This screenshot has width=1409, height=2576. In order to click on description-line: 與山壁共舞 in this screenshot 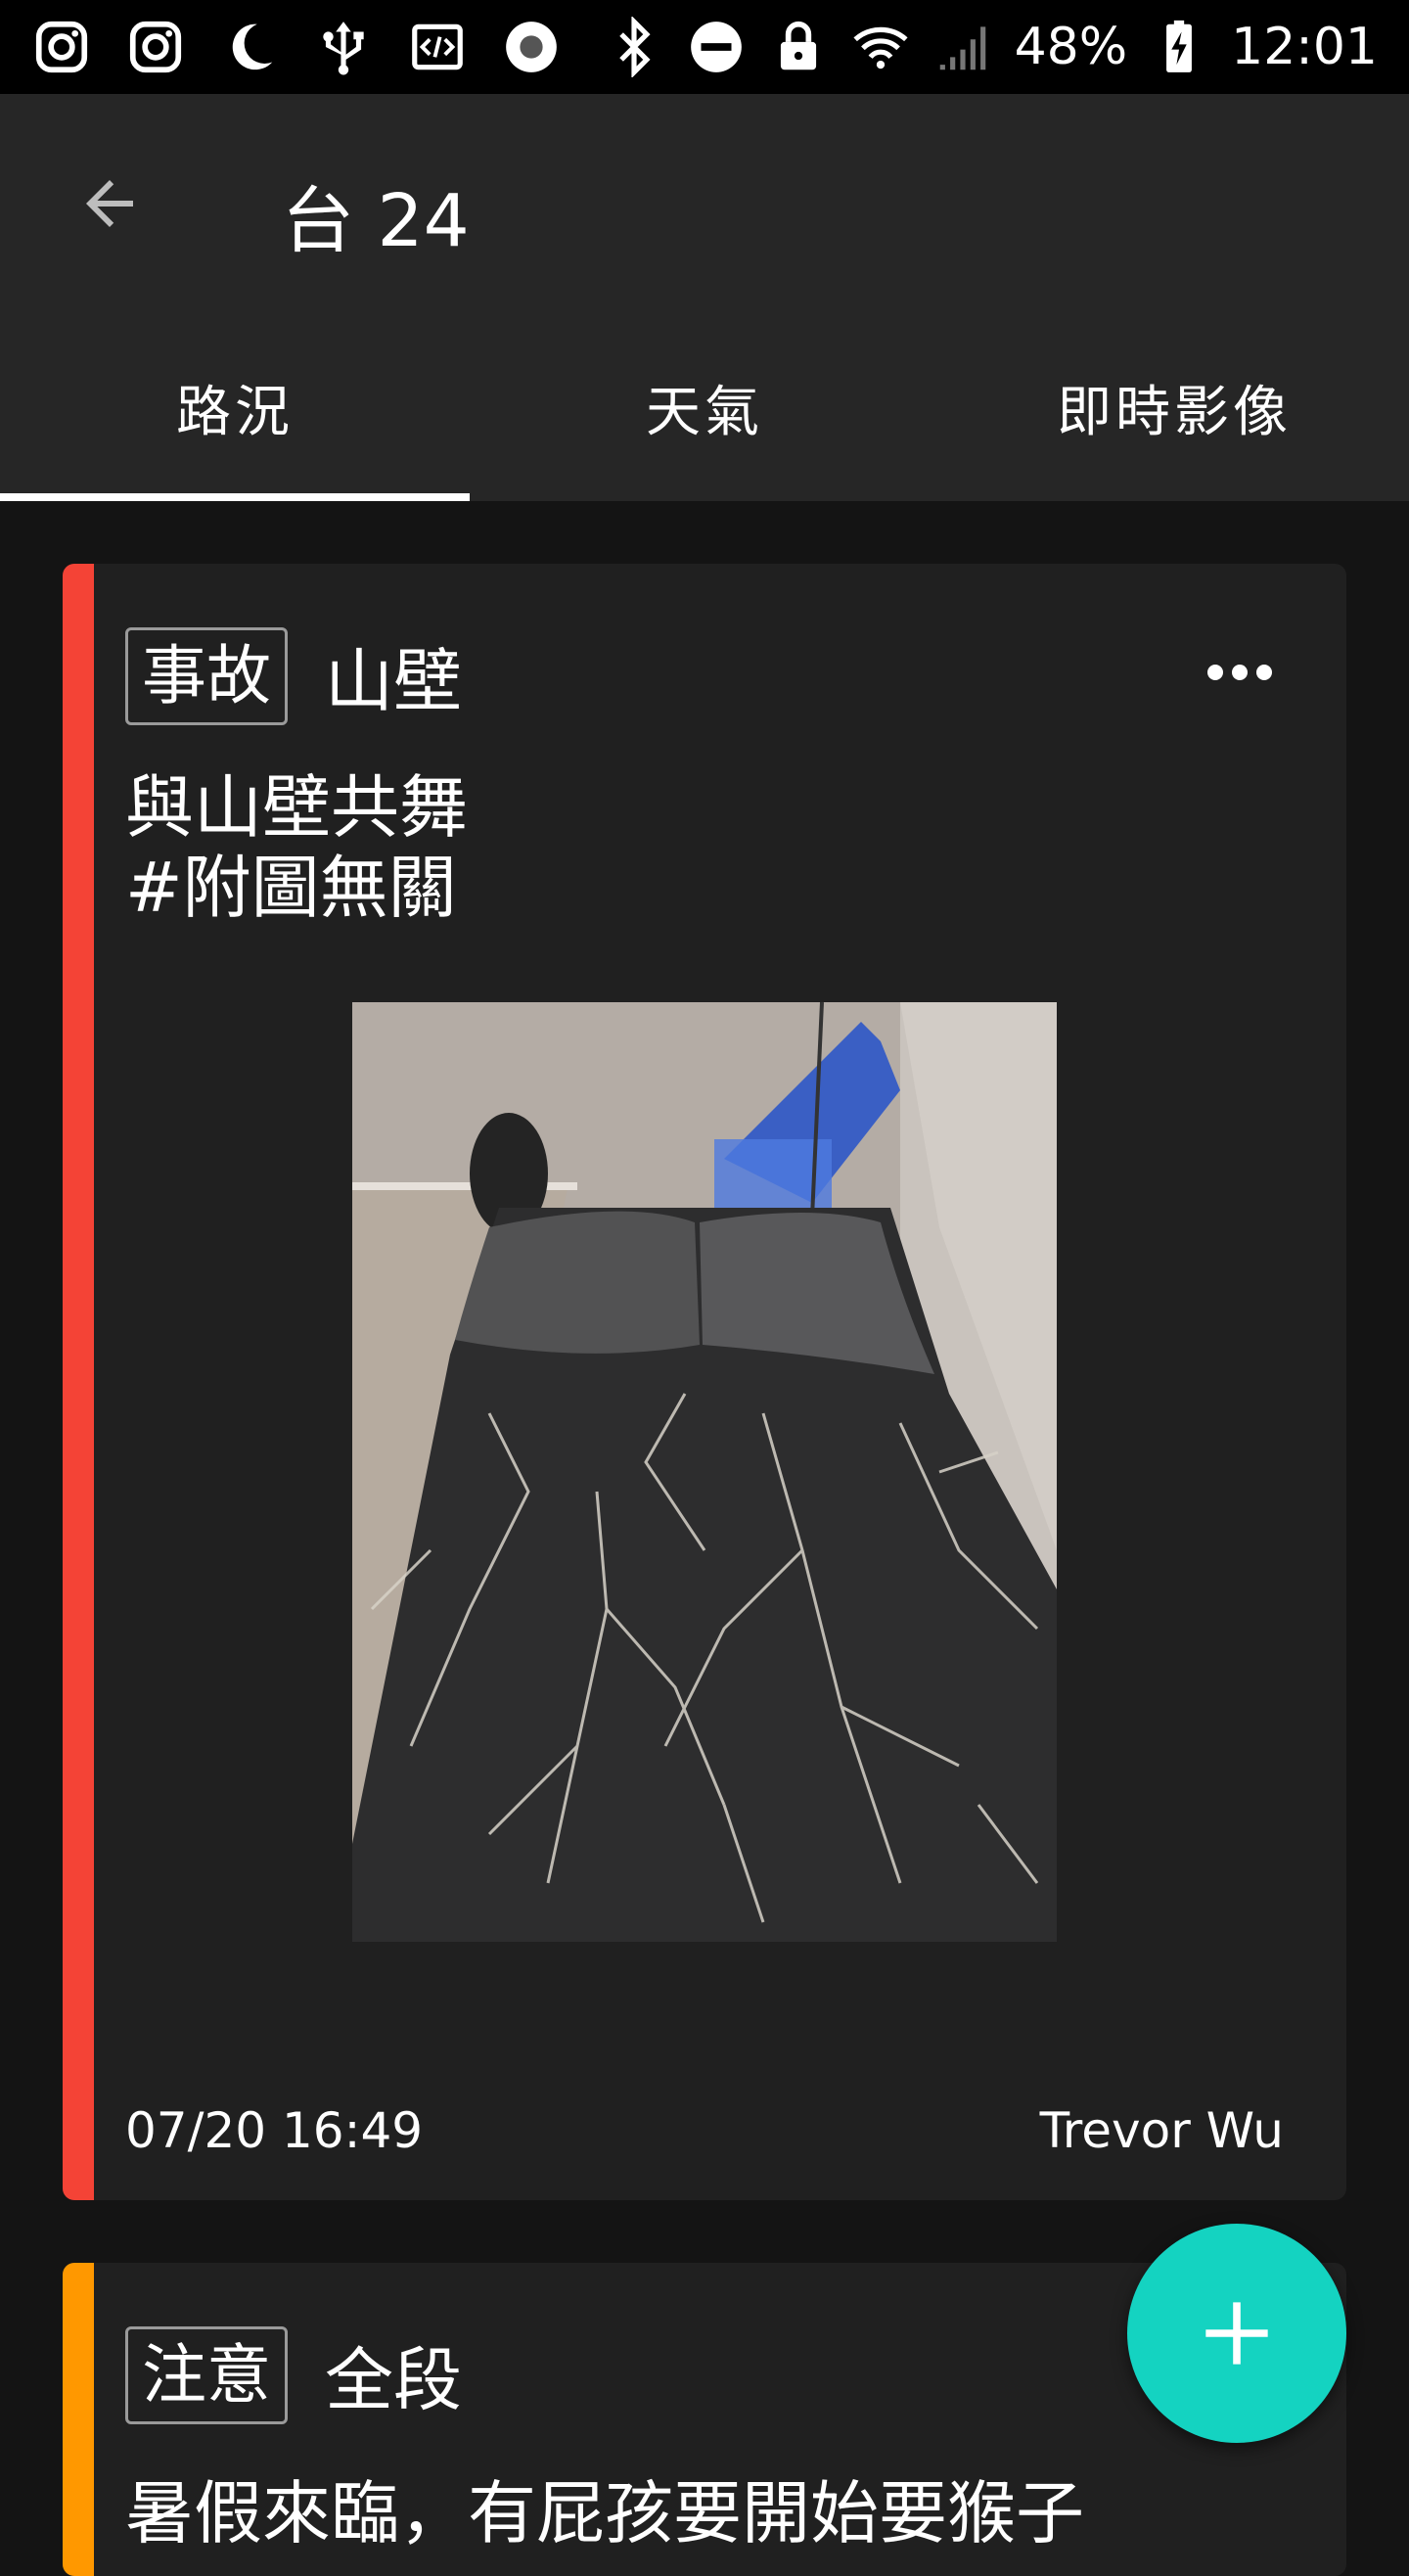, I will do `click(297, 807)`.